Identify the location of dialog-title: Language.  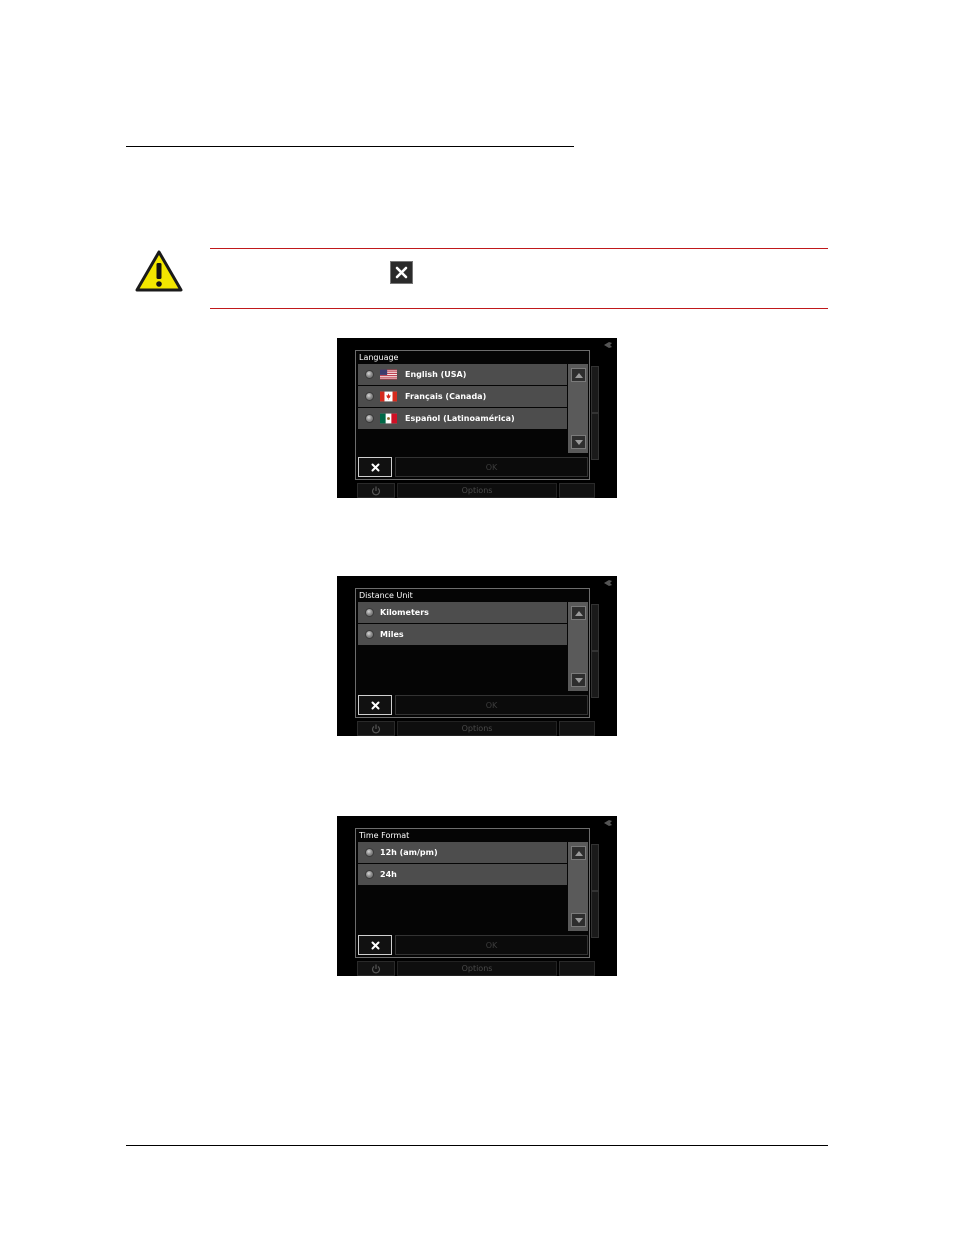
(379, 357).